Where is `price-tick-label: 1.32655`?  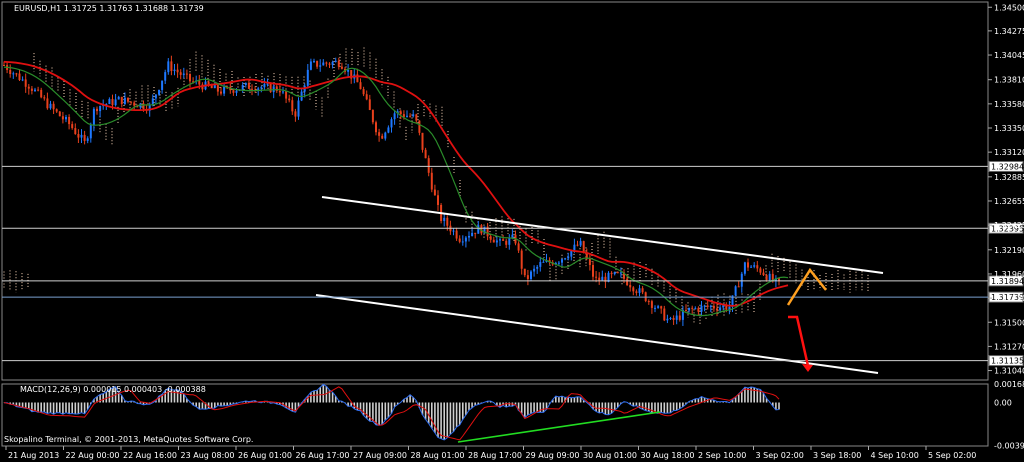 price-tick-label: 1.32655 is located at coordinates (1009, 201).